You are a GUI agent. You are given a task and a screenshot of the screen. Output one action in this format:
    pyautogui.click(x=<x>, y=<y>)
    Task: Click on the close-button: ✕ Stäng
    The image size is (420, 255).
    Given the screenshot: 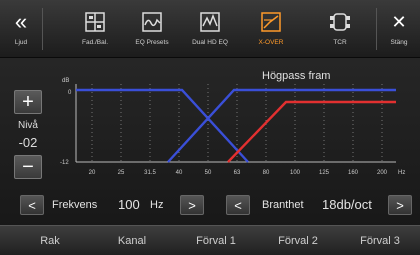 What is the action you would take?
    pyautogui.click(x=399, y=29)
    